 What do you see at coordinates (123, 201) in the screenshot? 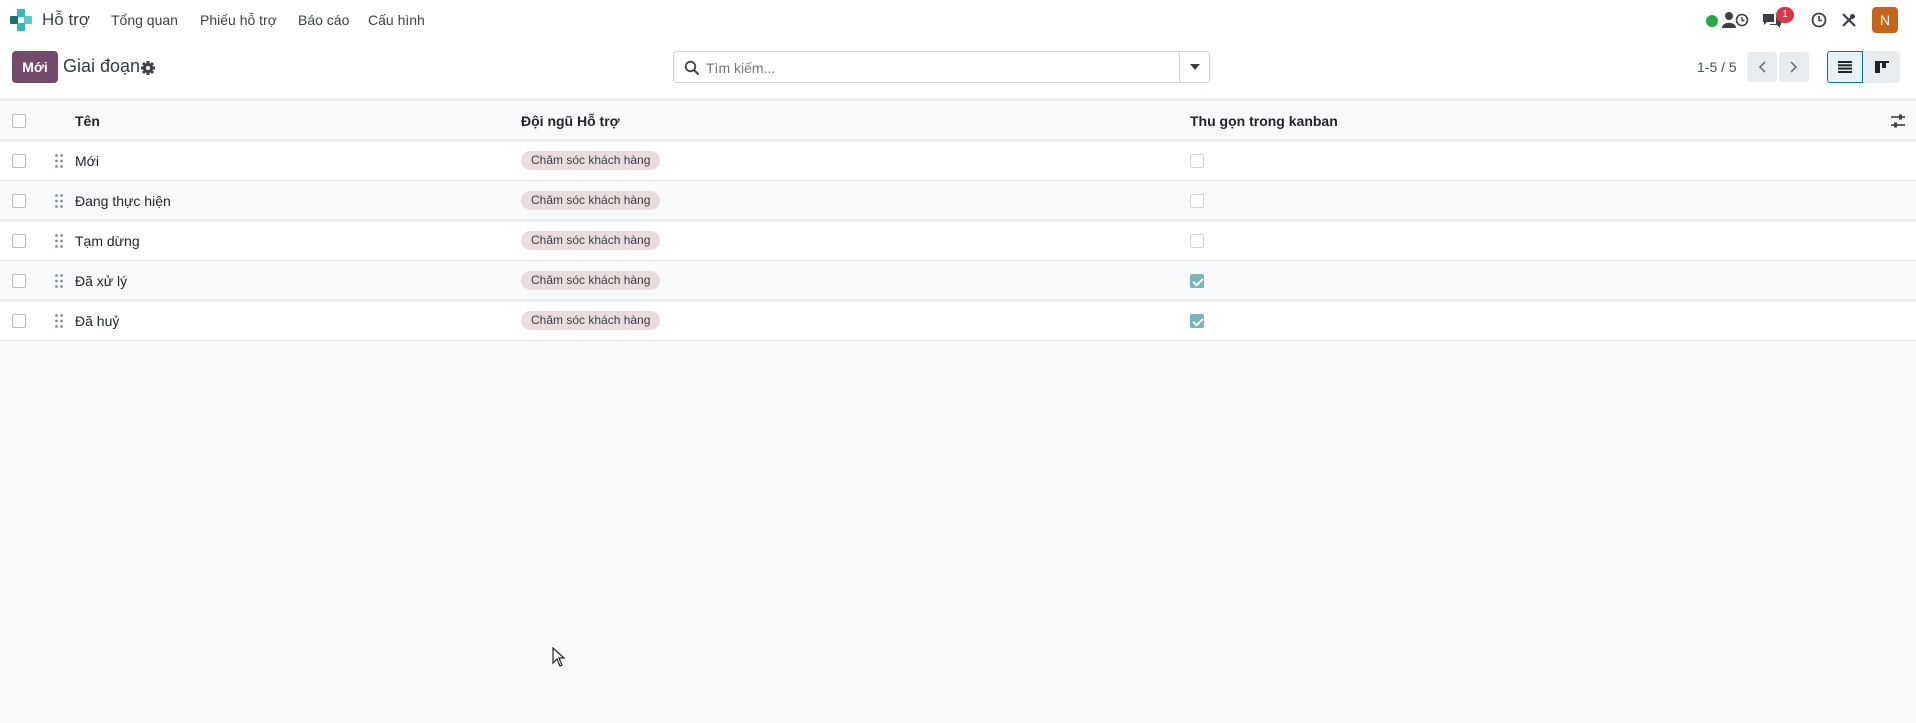
I see `stage-name: Đang thực hiện` at bounding box center [123, 201].